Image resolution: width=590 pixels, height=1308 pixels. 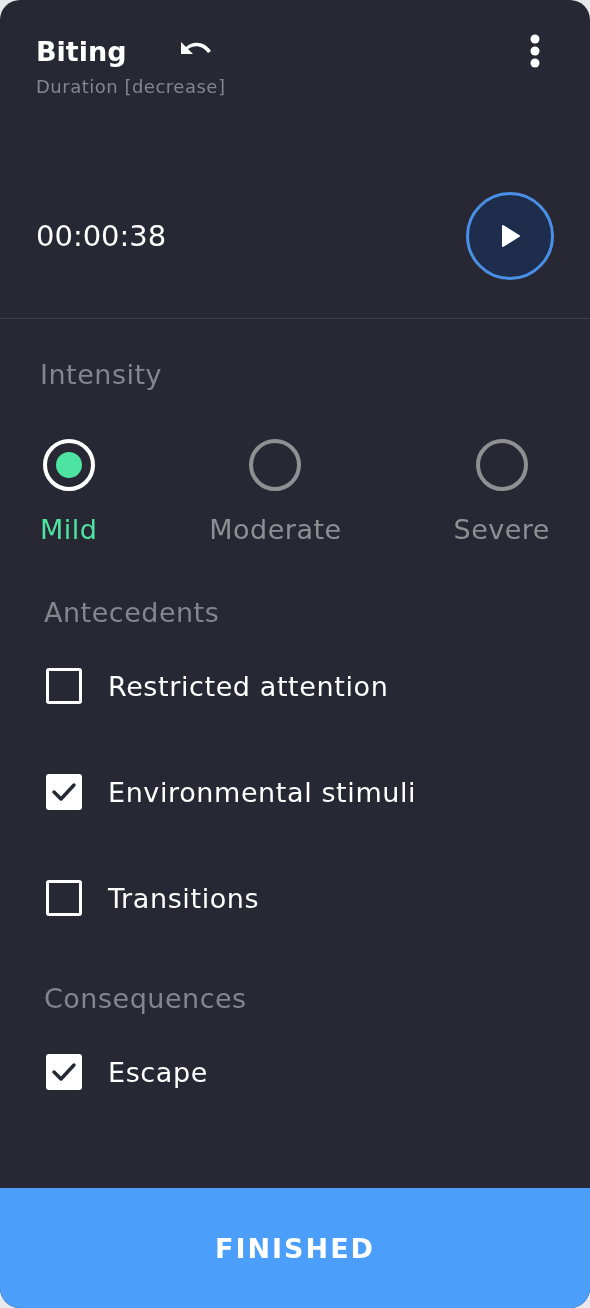 What do you see at coordinates (131, 86) in the screenshot?
I see `behavior-subtitle: Duration [decrease]` at bounding box center [131, 86].